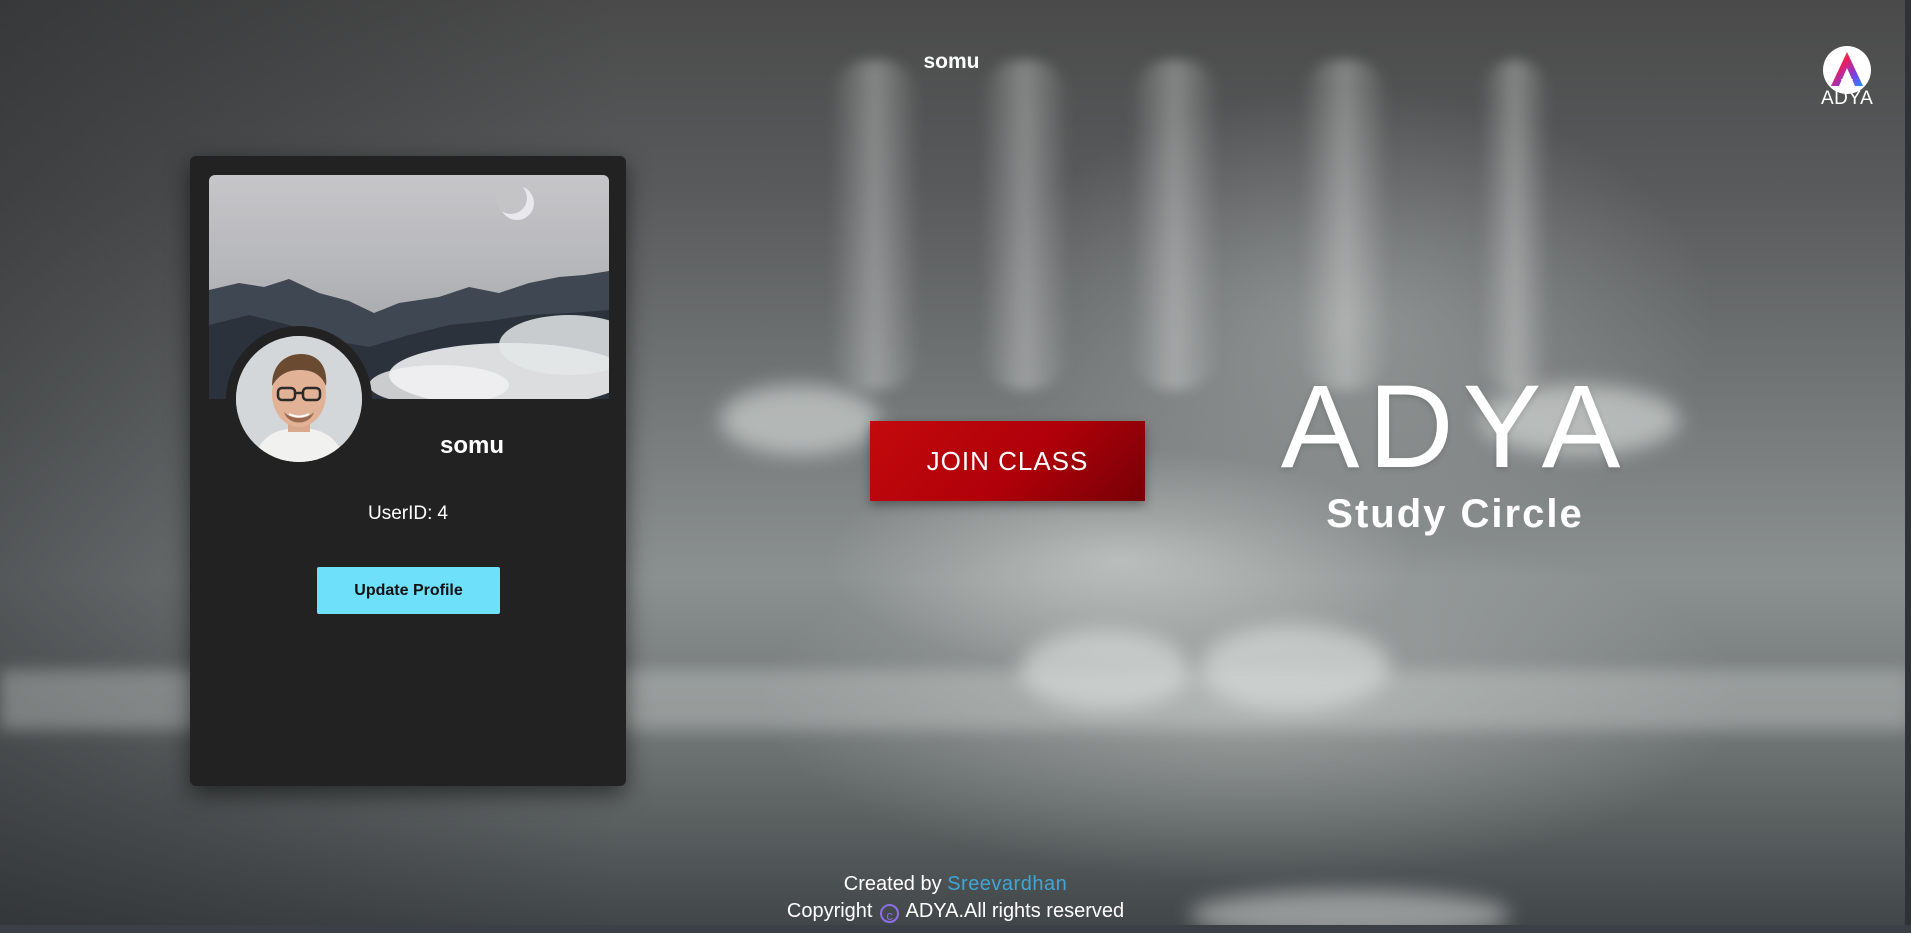  What do you see at coordinates (400, 513) in the screenshot?
I see `user-id-label: UserID:` at bounding box center [400, 513].